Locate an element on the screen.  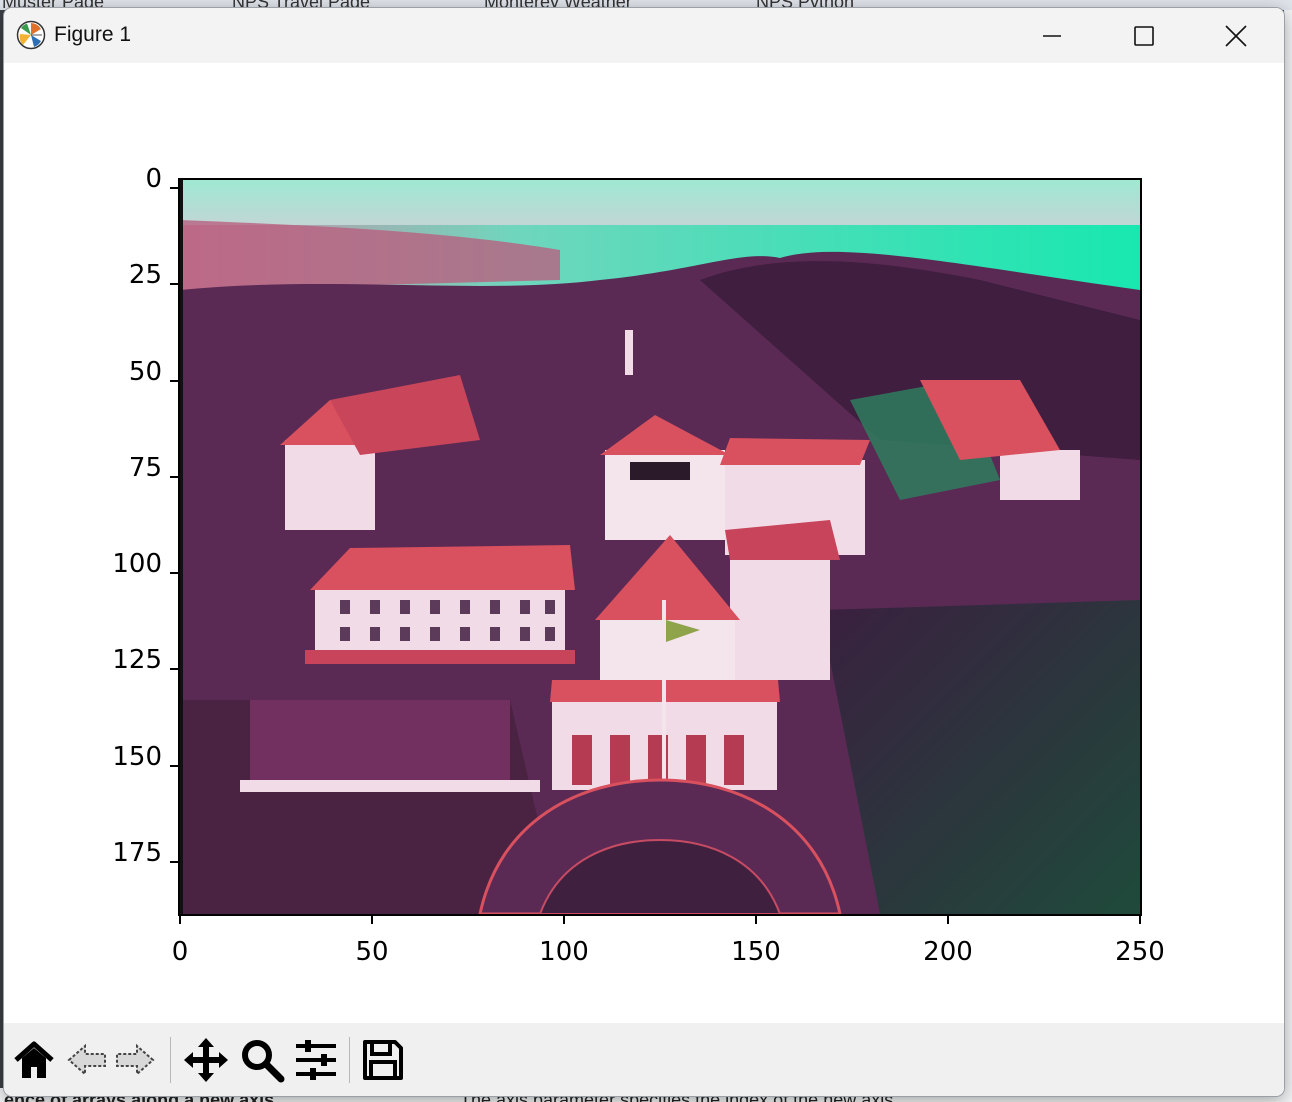
zoom-icon is located at coordinates (263, 1061).